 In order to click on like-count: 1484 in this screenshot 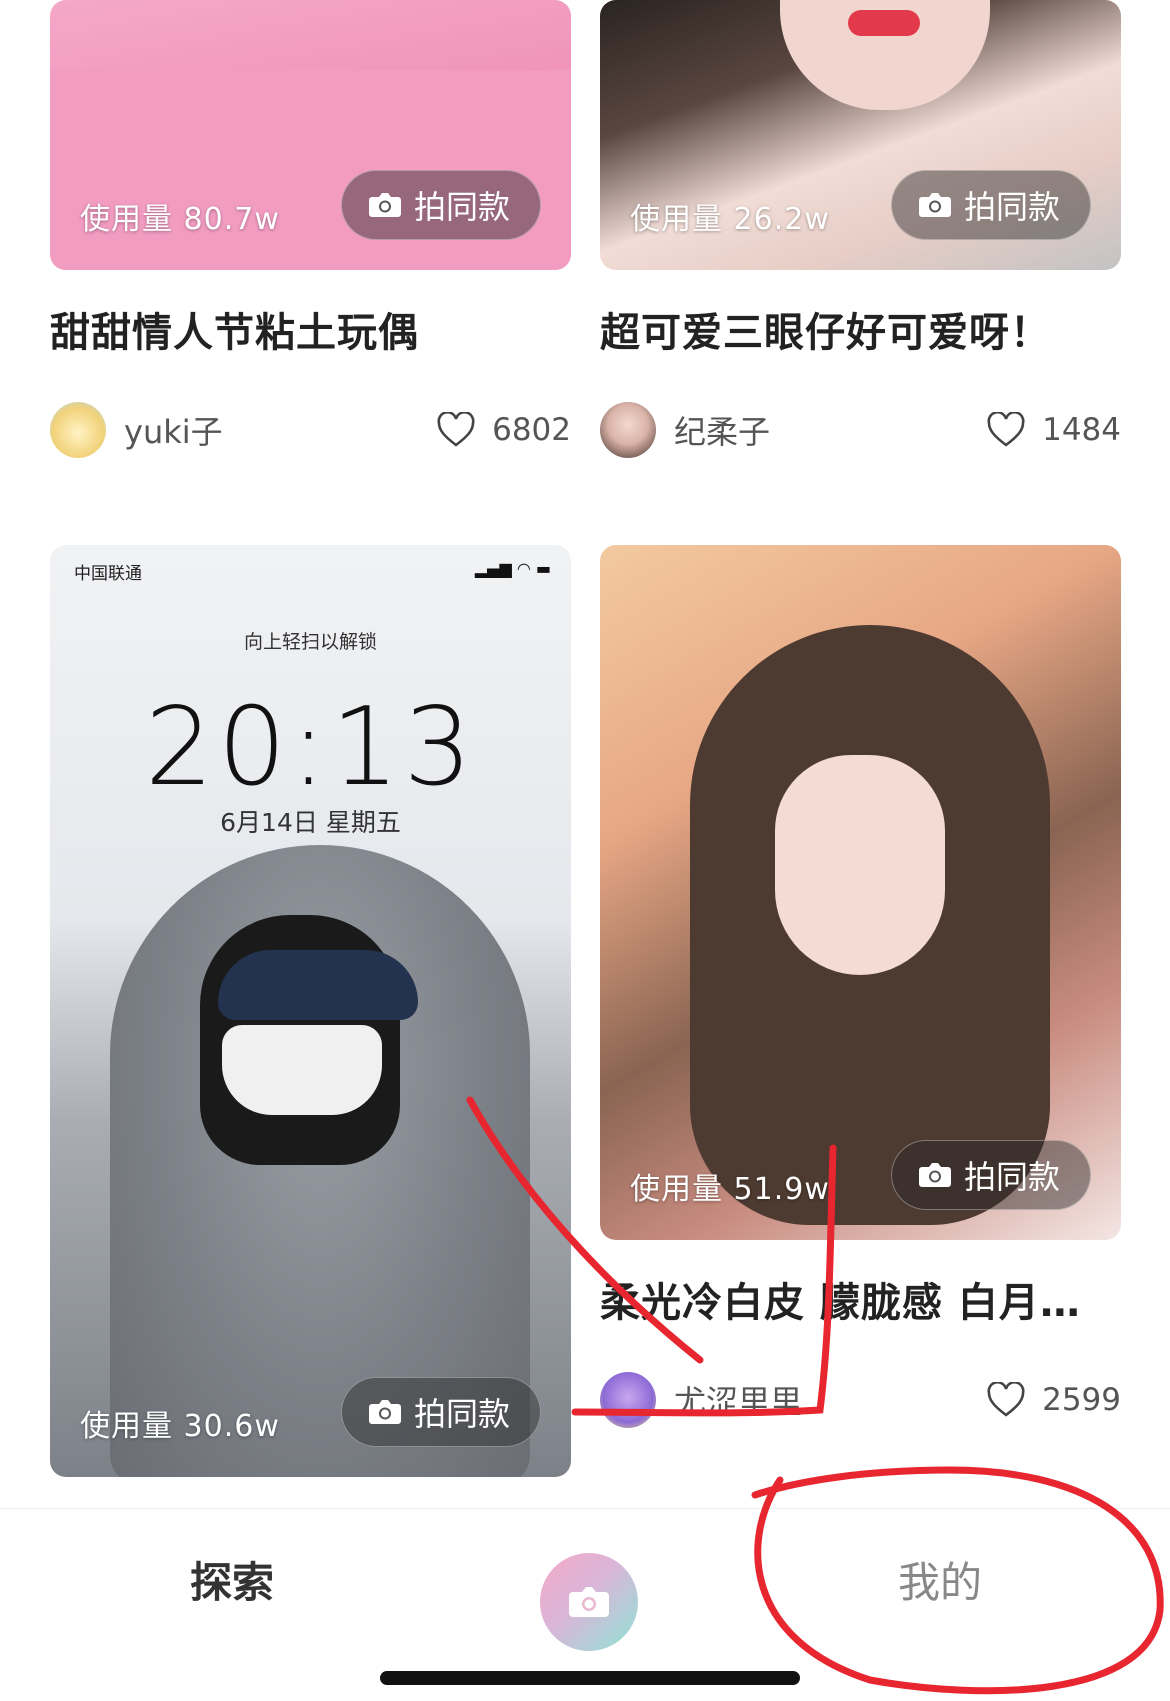, I will do `click(1081, 430)`.